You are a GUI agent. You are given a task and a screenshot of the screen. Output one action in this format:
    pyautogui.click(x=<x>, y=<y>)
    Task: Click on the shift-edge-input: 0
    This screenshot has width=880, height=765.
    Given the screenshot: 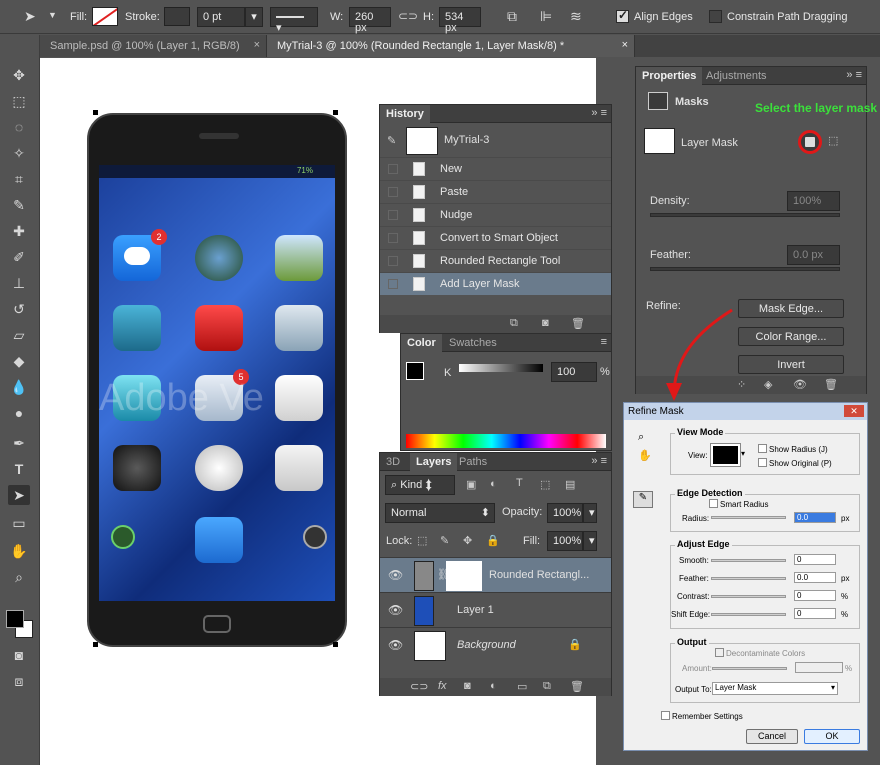 What is the action you would take?
    pyautogui.click(x=815, y=613)
    